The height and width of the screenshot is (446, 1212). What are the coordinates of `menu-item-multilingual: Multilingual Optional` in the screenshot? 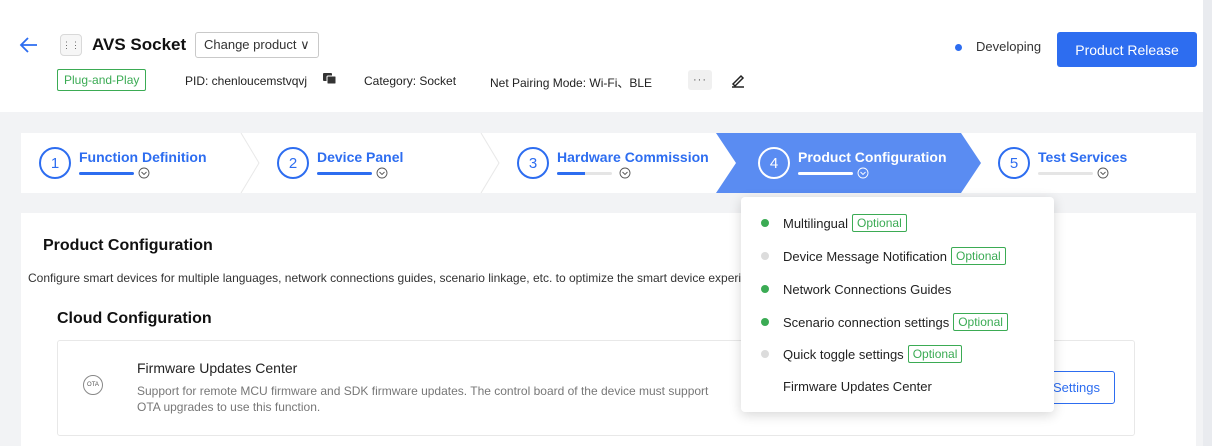 It's located at (834, 223).